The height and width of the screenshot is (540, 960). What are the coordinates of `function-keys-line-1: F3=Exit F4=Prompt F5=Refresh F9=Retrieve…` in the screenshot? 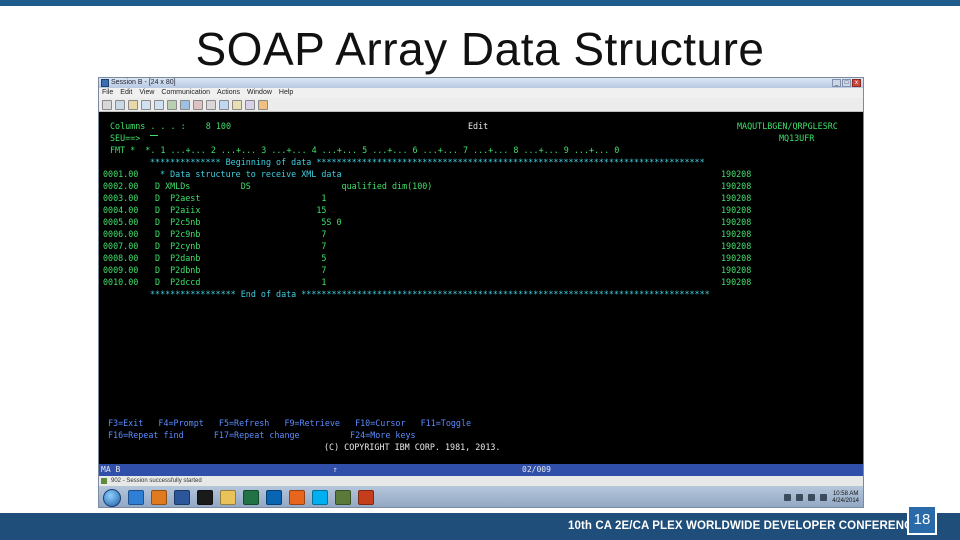 It's located at (289, 423).